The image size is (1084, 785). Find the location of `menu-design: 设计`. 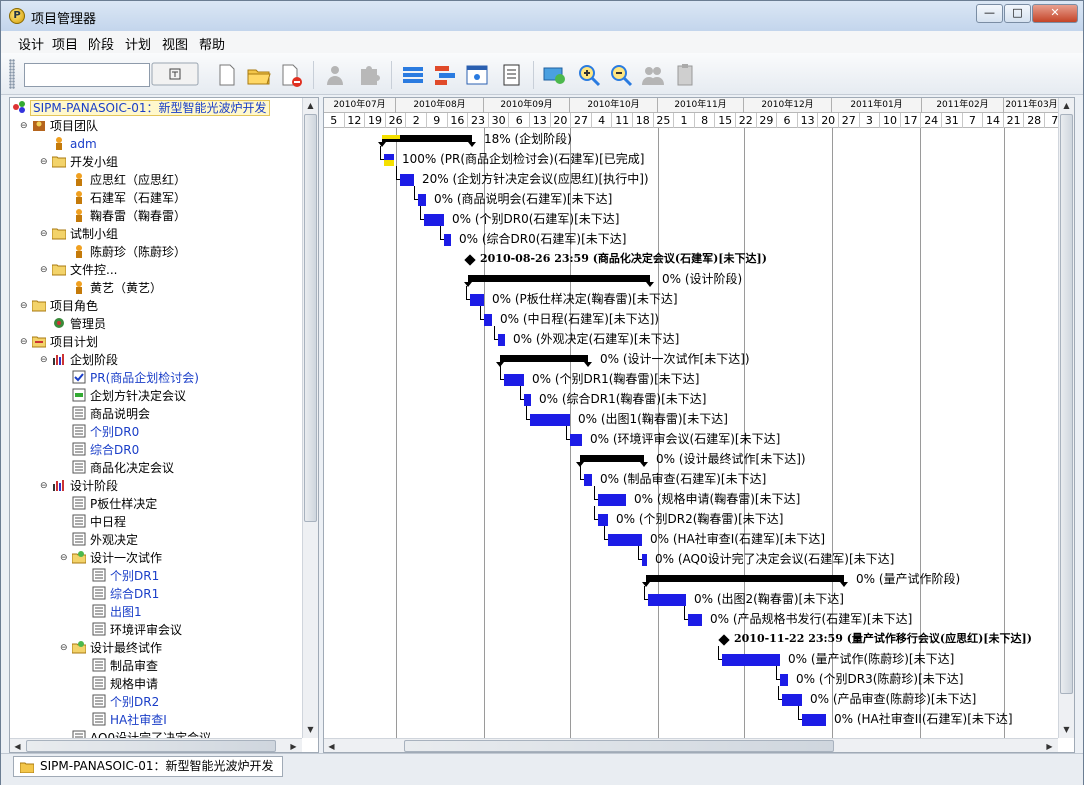

menu-design: 设计 is located at coordinates (31, 43).